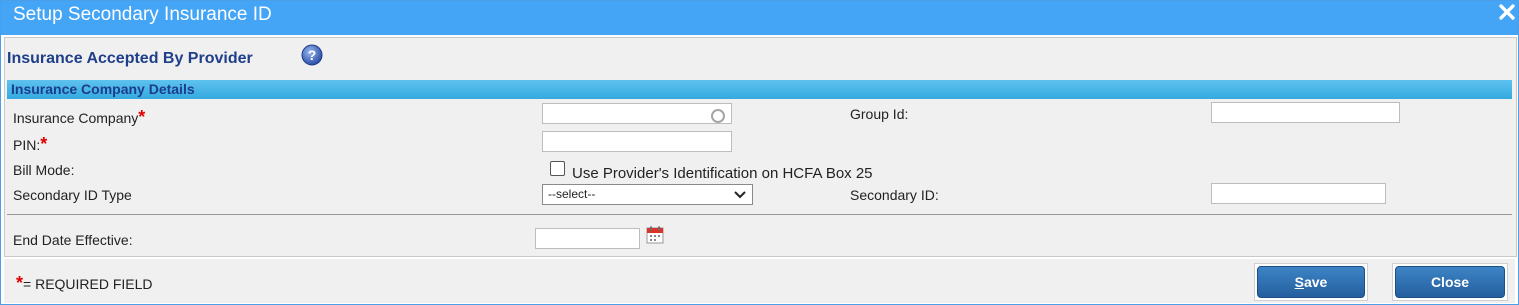  What do you see at coordinates (740, 195) in the screenshot?
I see `chevron-down-icon` at bounding box center [740, 195].